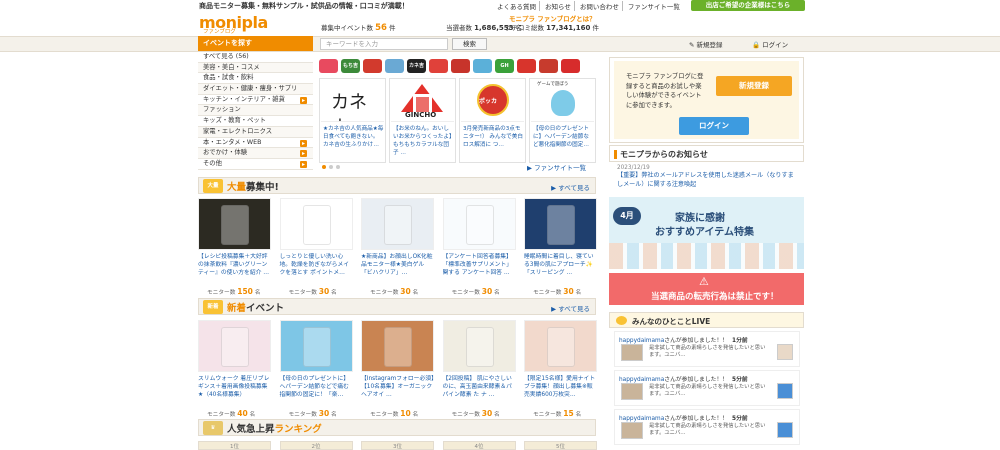 Image resolution: width=1000 pixels, height=450 pixels. Describe the element at coordinates (316, 445) in the screenshot. I see `ranking-tab: 2位` at that location.